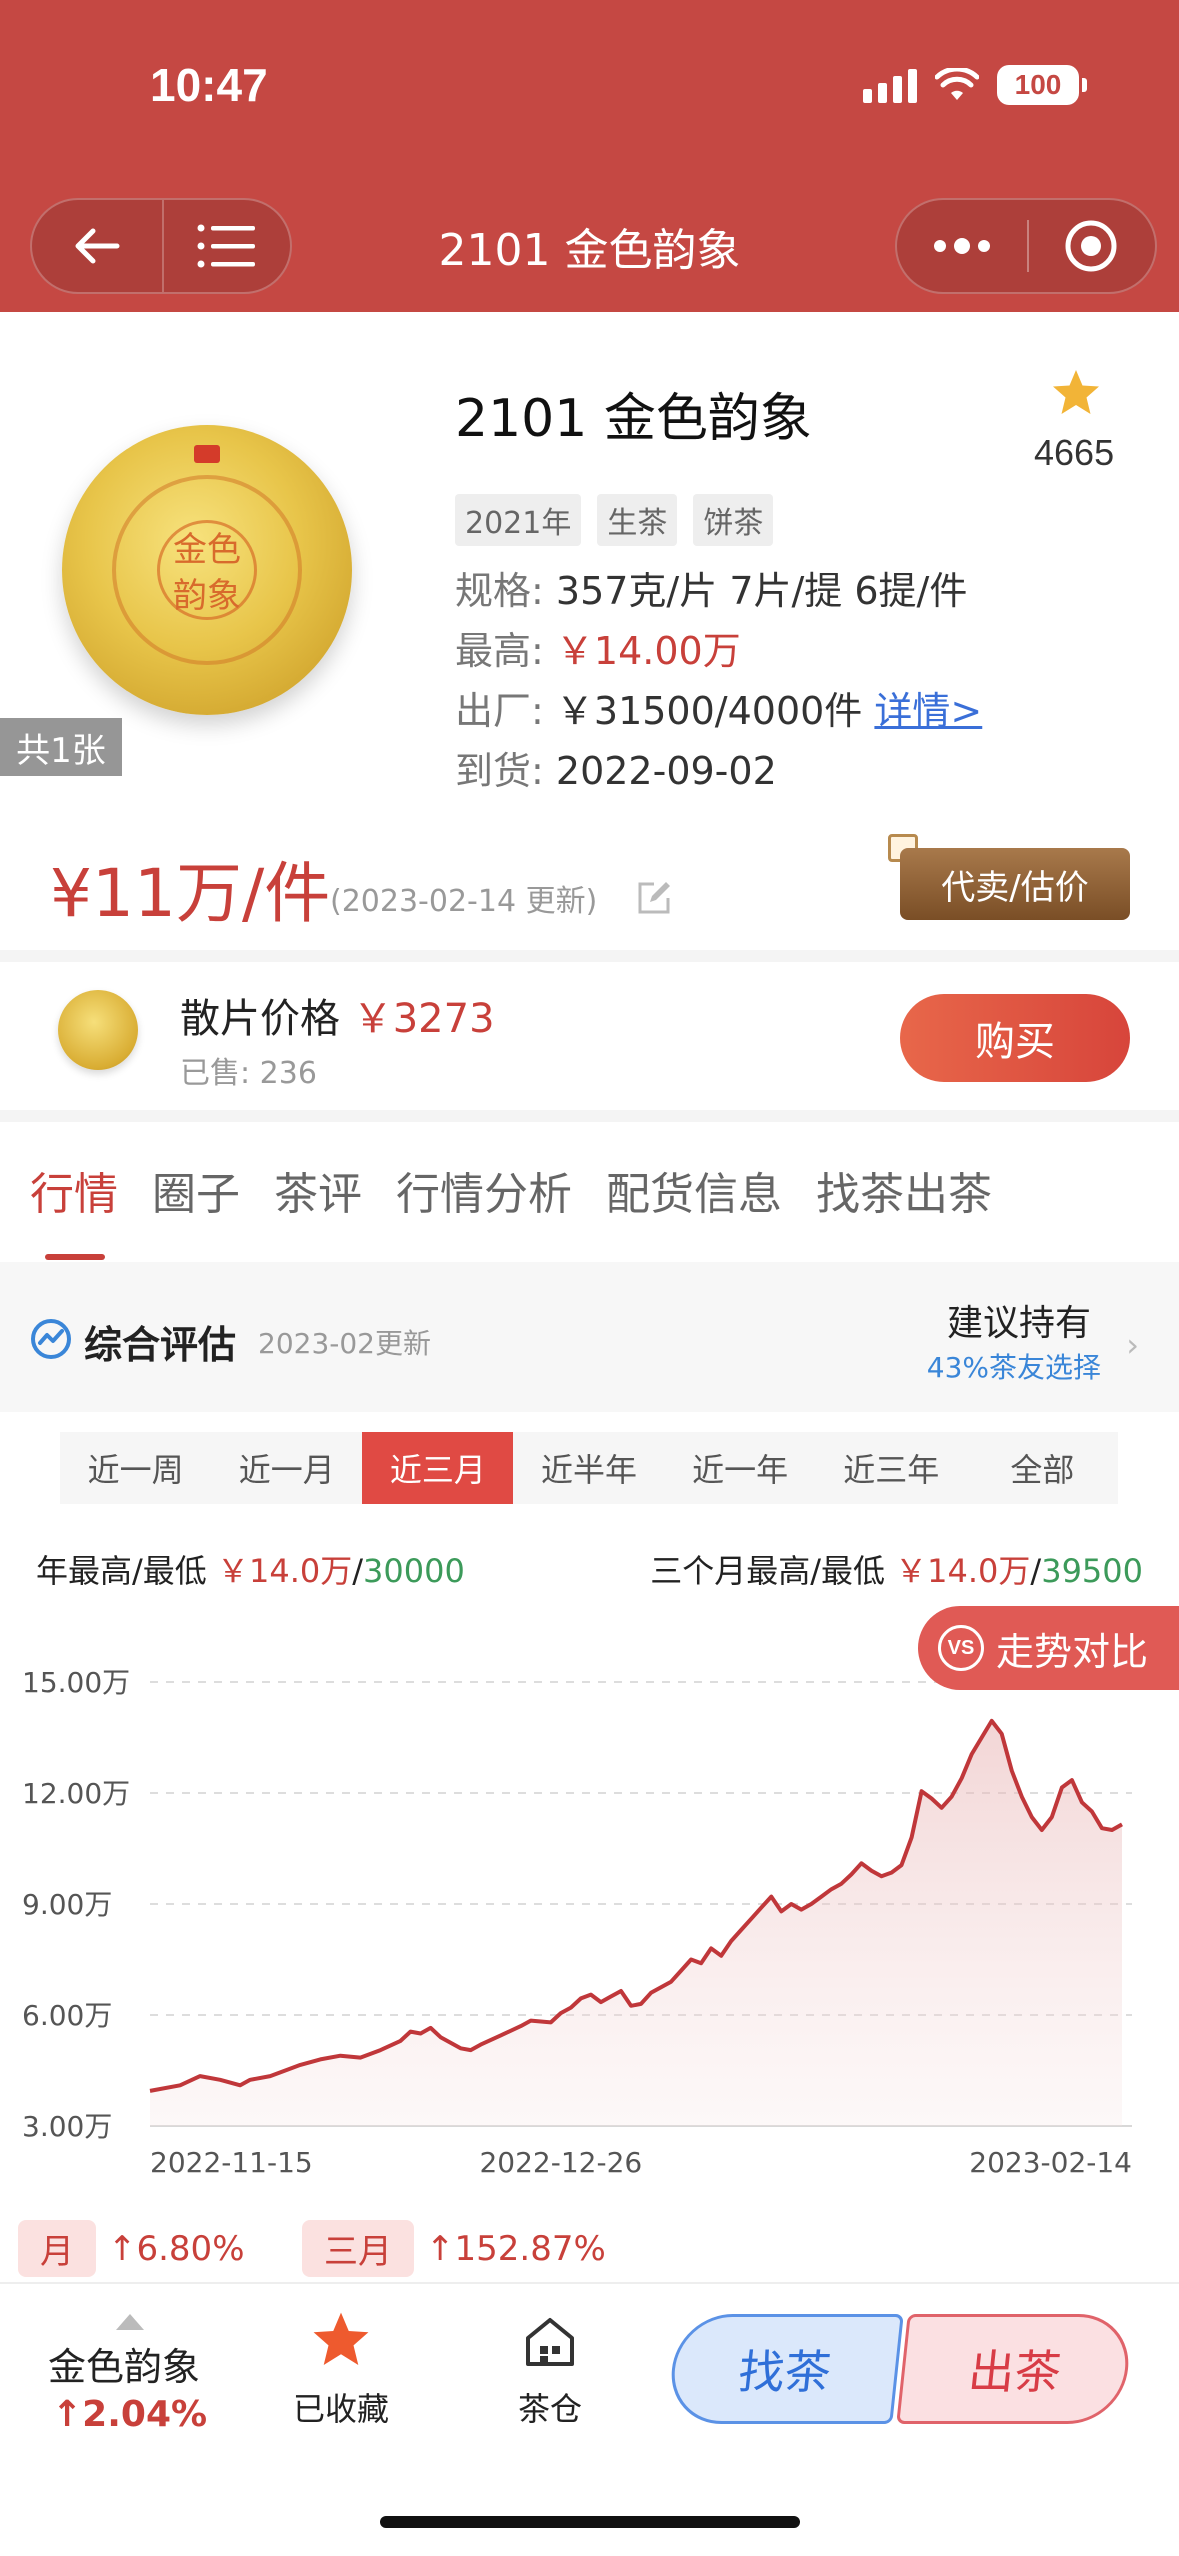 The height and width of the screenshot is (2556, 1179). What do you see at coordinates (560, 2162) in the screenshot?
I see `x-tick-label: 2022-12-26` at bounding box center [560, 2162].